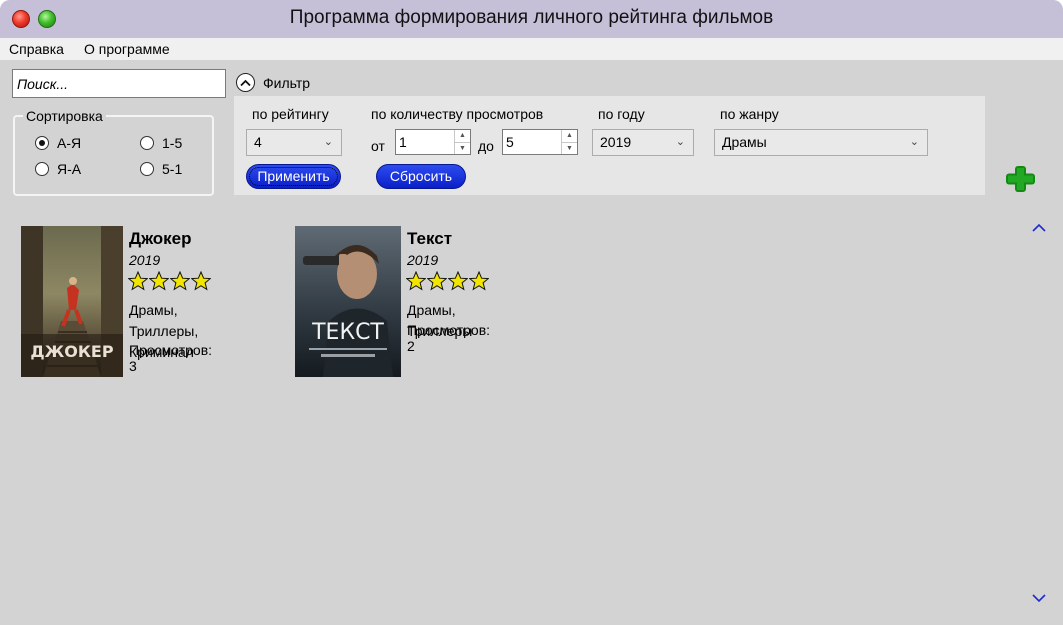 Image resolution: width=1063 pixels, height=625 pixels. I want to click on views-to-value: 5, so click(510, 142).